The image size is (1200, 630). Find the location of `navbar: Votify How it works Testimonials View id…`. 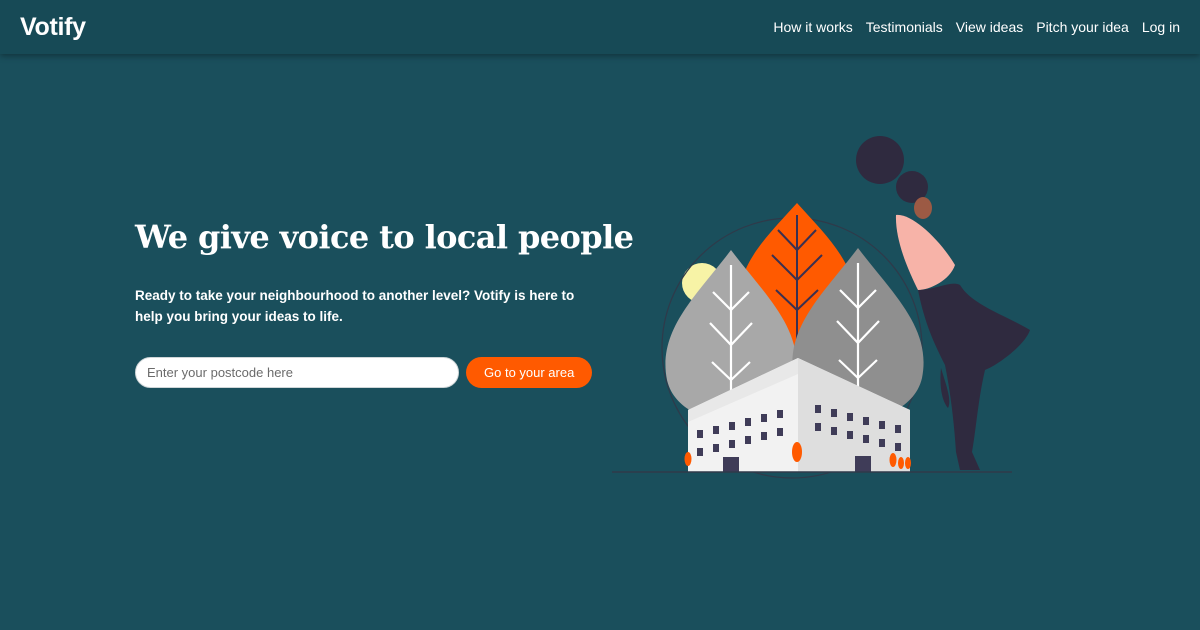

navbar: Votify How it works Testimonials View id… is located at coordinates (600, 27).